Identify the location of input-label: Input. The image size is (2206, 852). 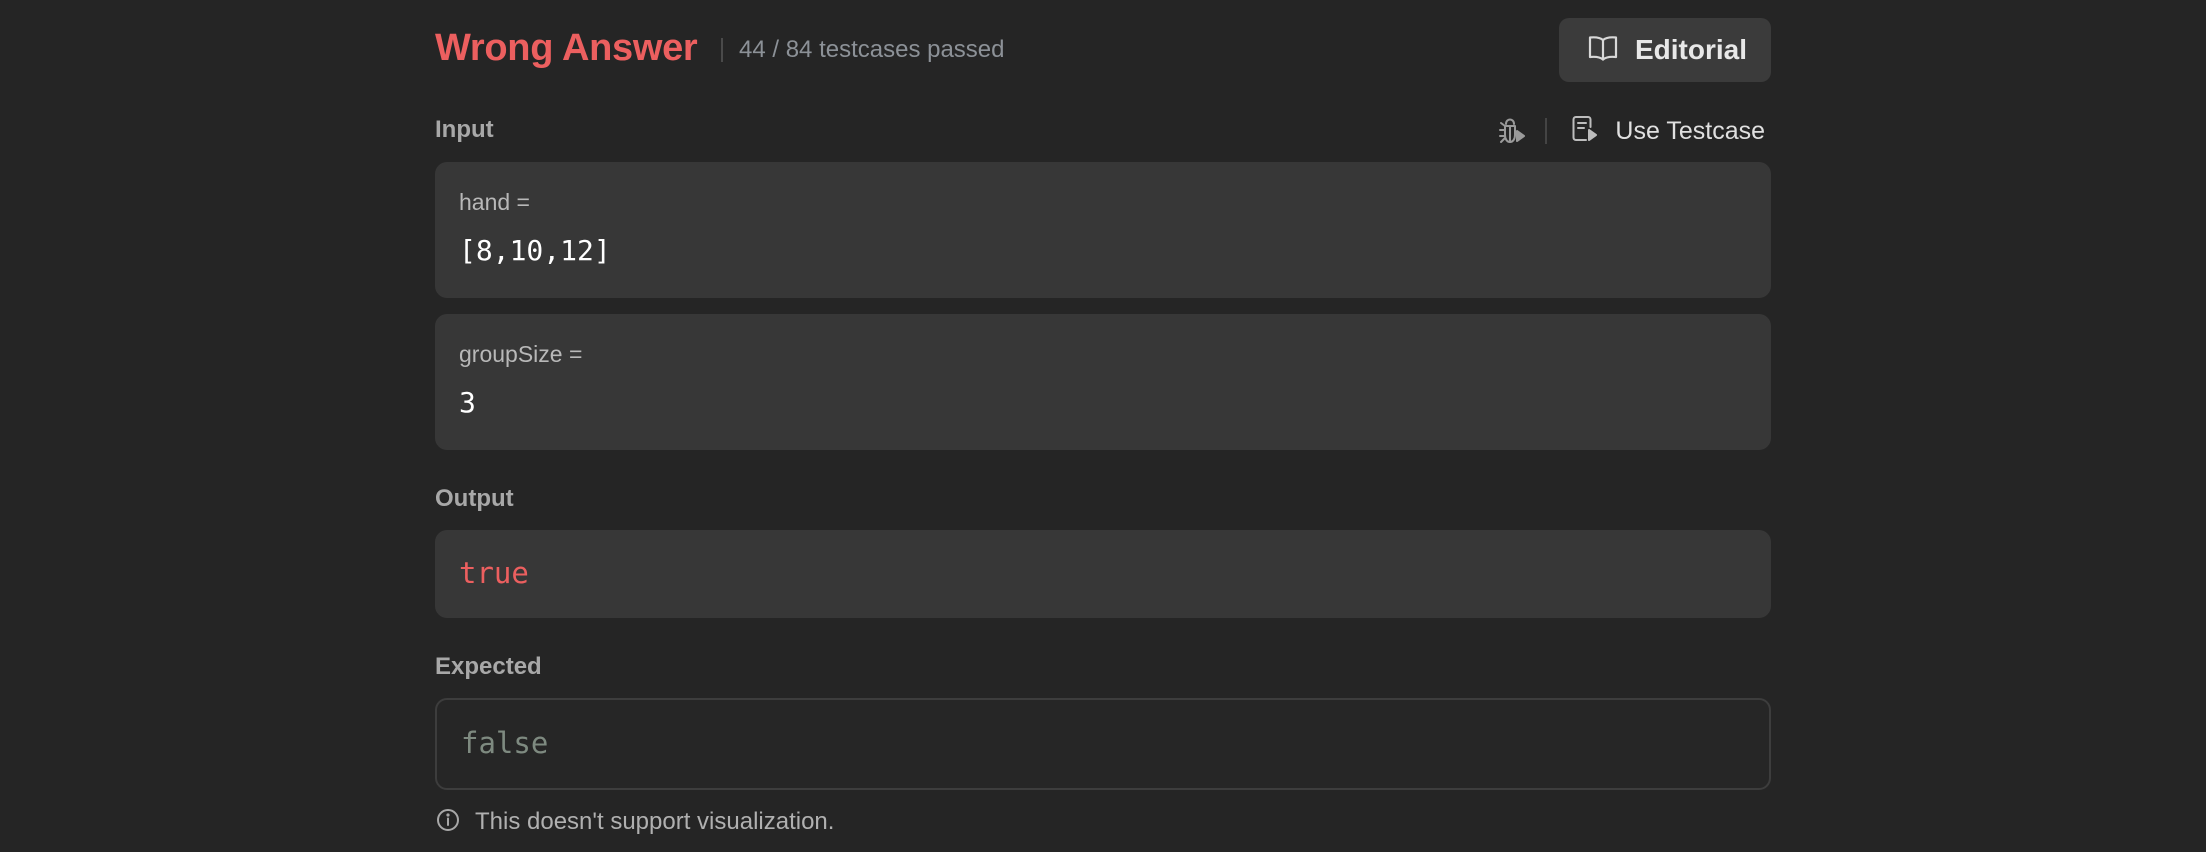
(464, 129).